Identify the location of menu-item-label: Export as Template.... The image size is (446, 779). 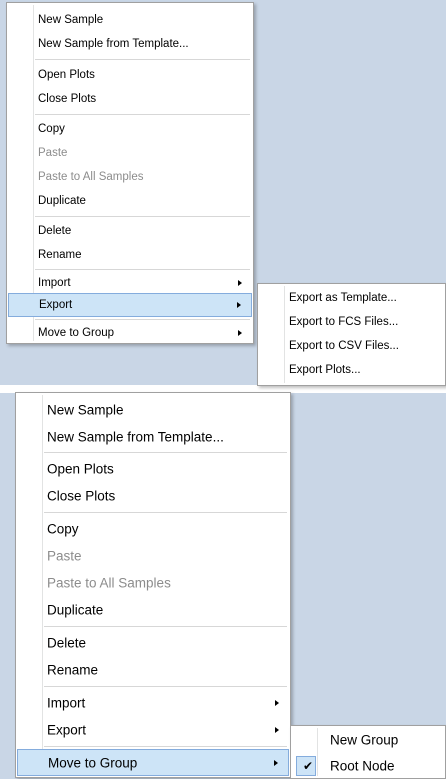
(343, 298).